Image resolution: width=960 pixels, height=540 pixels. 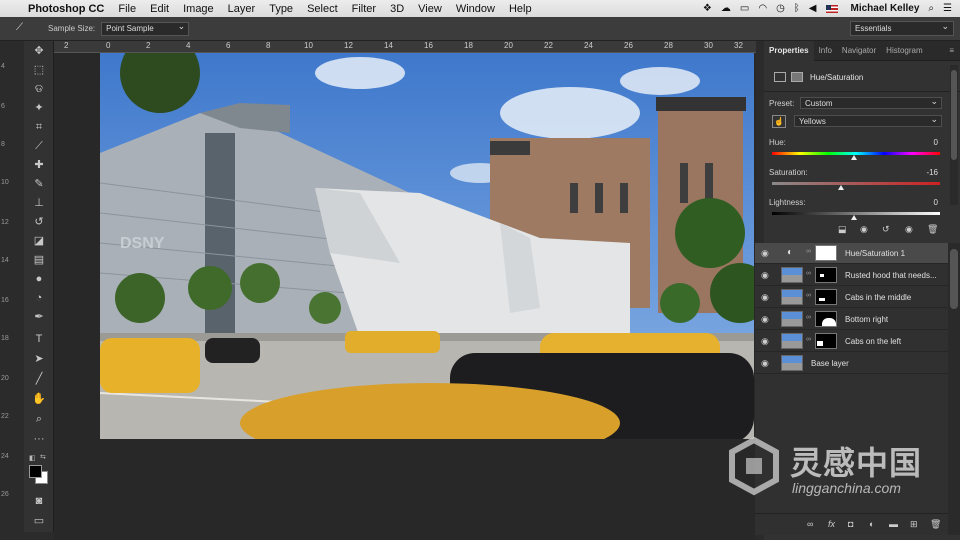 I want to click on layer-row: ◉ ◐ ∞ Hue/Saturation 1, so click(x=851, y=253).